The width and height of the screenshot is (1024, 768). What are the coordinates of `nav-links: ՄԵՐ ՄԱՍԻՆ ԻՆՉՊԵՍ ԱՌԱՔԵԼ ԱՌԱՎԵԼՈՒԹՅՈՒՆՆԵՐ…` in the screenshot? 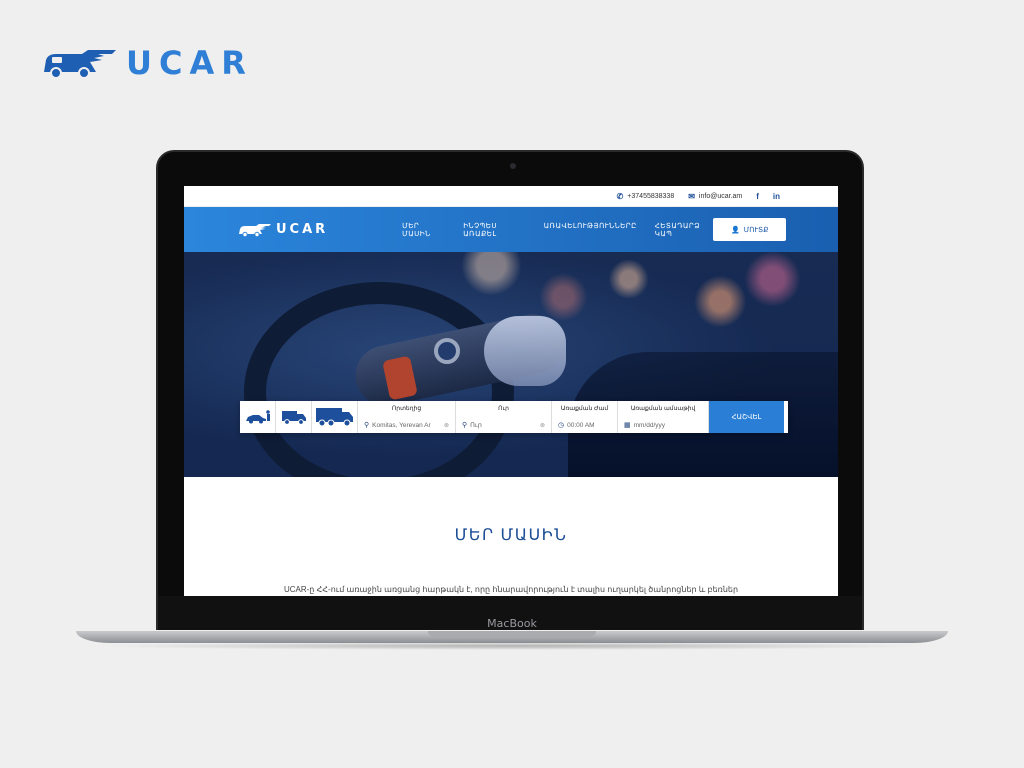 It's located at (557, 230).